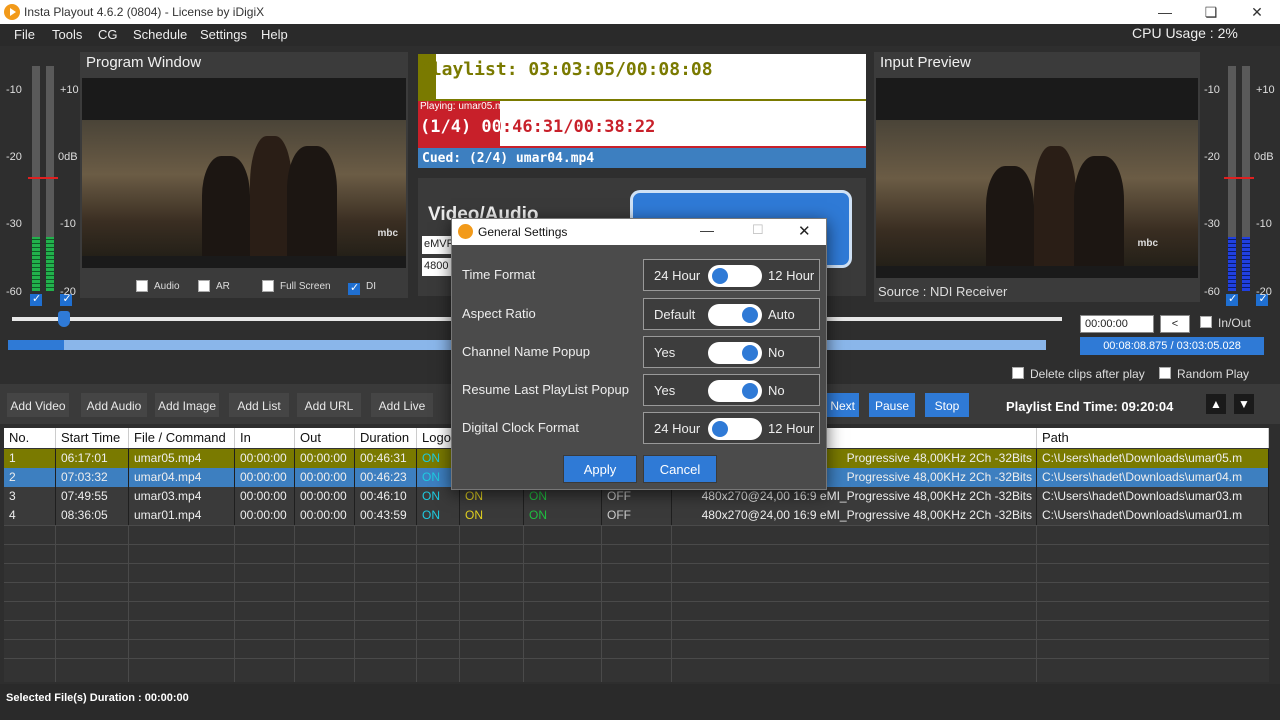 Image resolution: width=1280 pixels, height=720 pixels. What do you see at coordinates (892, 405) in the screenshot?
I see `pause-button: Pause` at bounding box center [892, 405].